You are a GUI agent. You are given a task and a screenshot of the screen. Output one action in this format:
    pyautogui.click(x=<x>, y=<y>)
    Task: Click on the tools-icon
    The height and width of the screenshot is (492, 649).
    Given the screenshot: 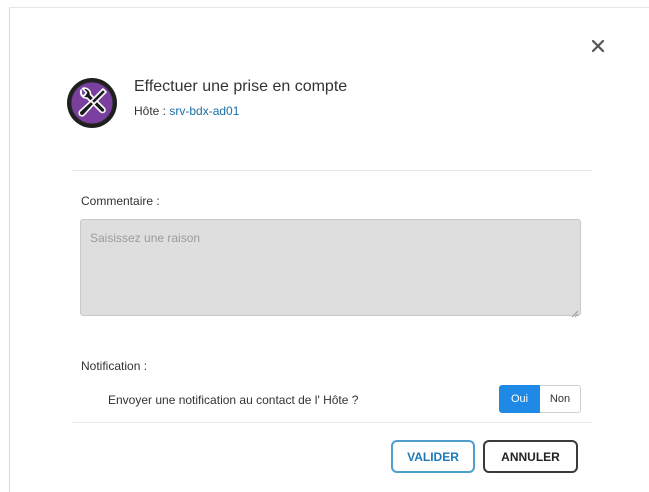 What is the action you would take?
    pyautogui.click(x=92, y=103)
    